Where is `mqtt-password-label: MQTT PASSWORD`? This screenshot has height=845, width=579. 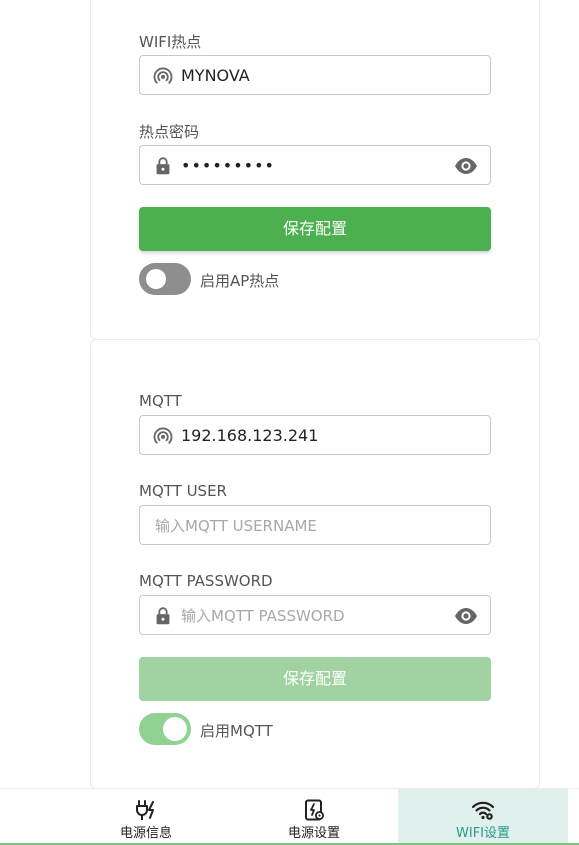
mqtt-password-label: MQTT PASSWORD is located at coordinates (206, 581).